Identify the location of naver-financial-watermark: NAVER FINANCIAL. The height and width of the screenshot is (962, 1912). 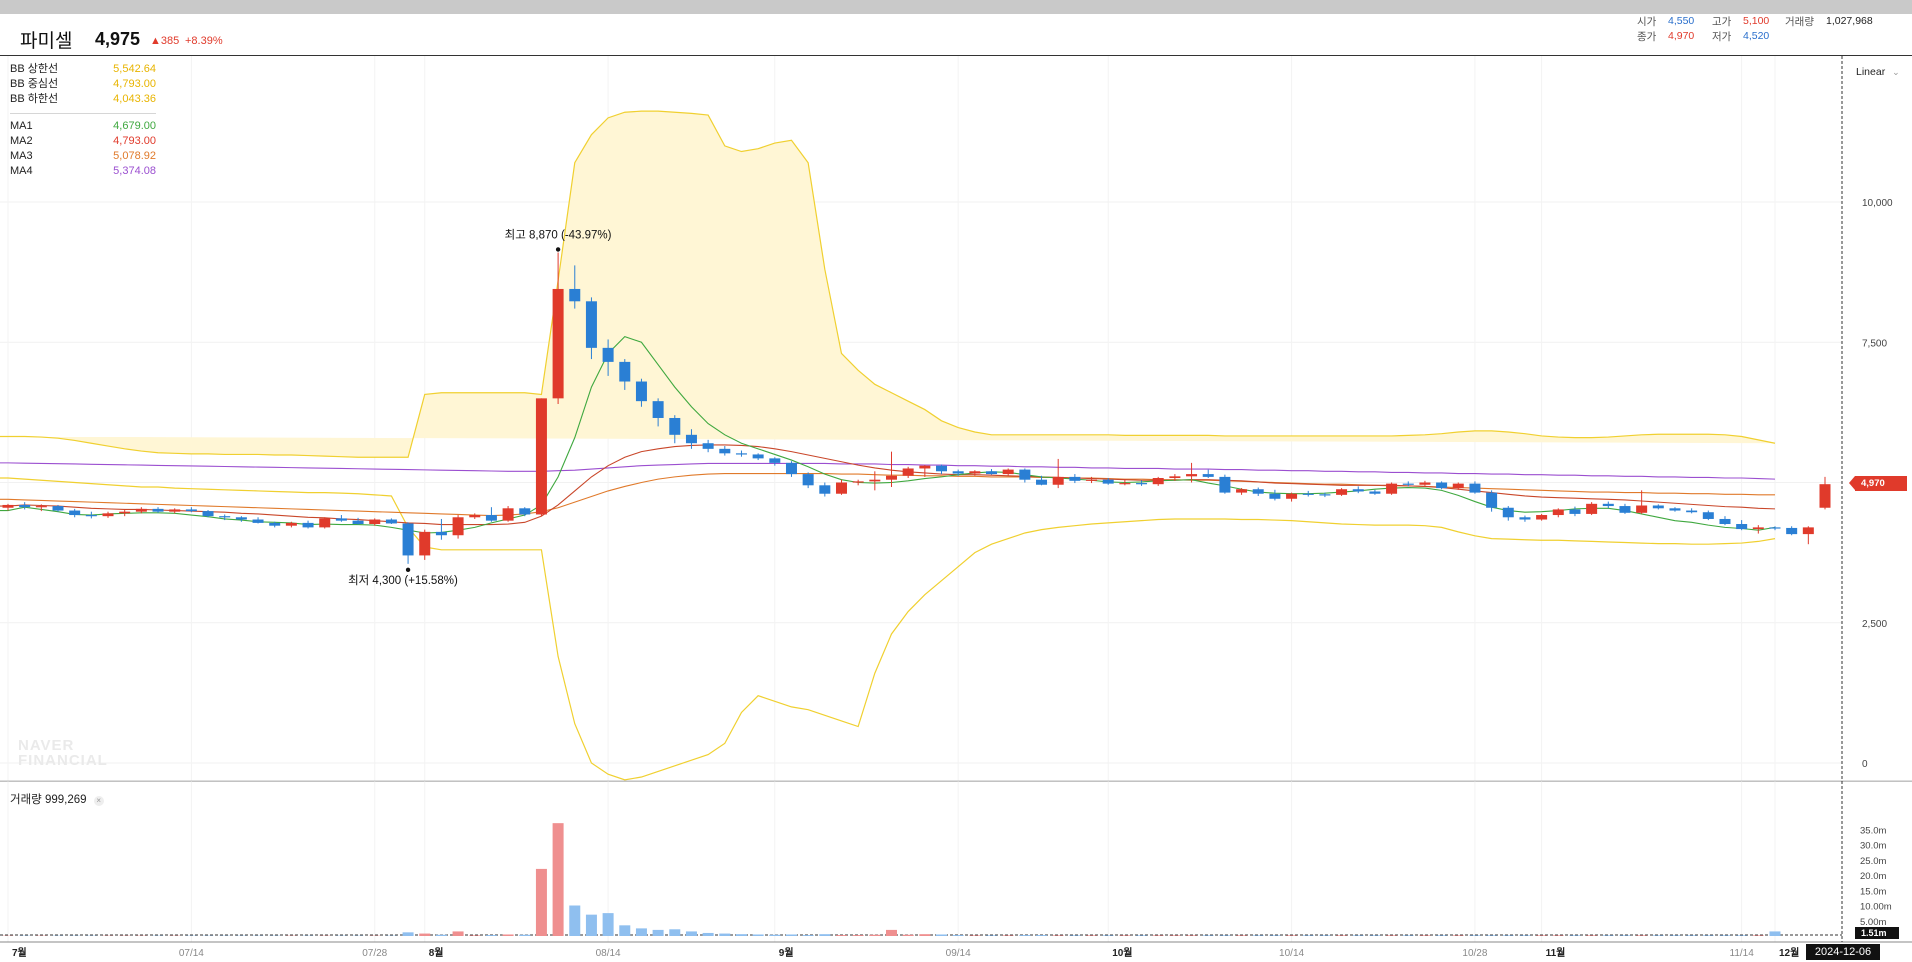
(63, 753).